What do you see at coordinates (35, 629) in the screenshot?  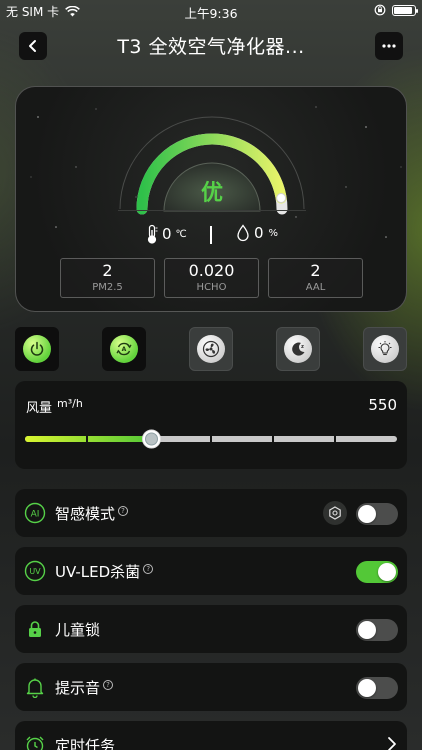 I see `lock-icon` at bounding box center [35, 629].